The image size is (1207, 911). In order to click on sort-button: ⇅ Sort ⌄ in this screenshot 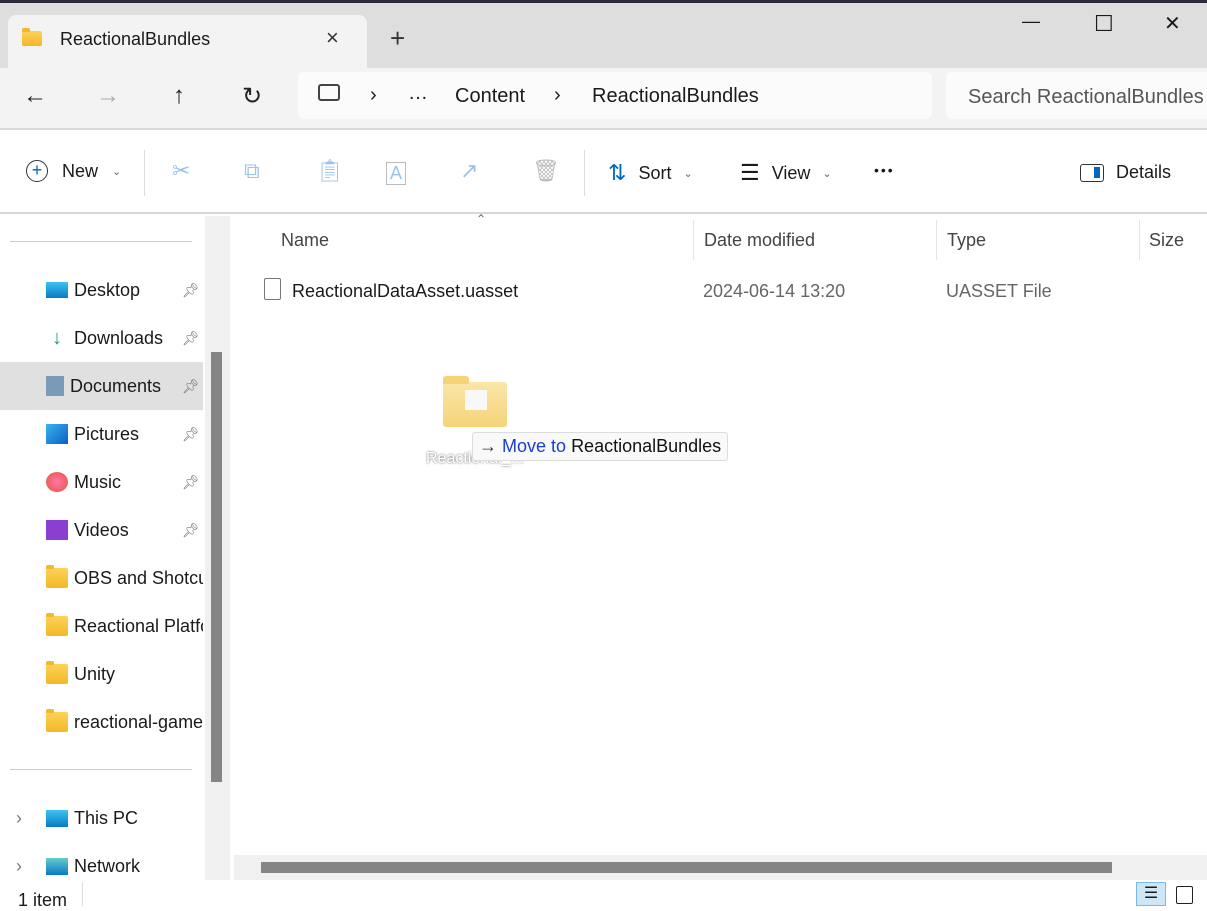, I will do `click(650, 173)`.